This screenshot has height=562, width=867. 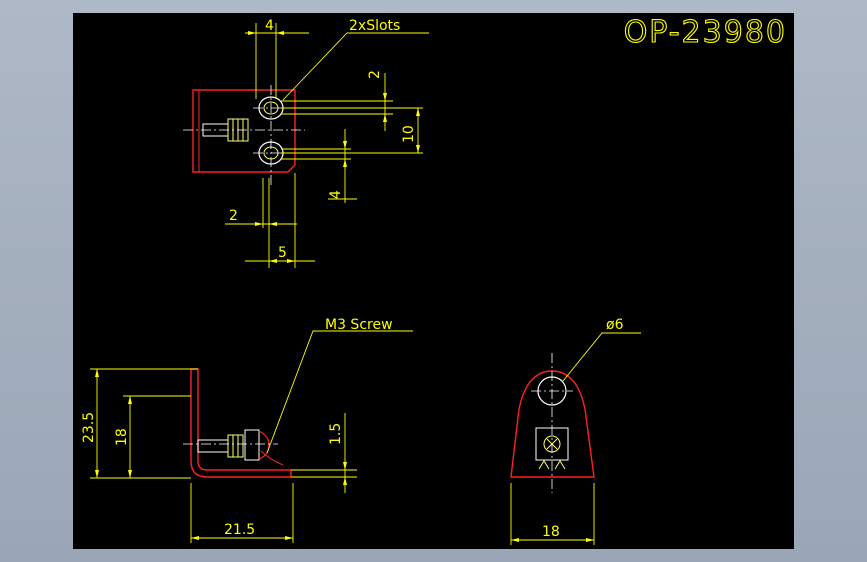 What do you see at coordinates (240, 447) in the screenshot?
I see `side-screw` at bounding box center [240, 447].